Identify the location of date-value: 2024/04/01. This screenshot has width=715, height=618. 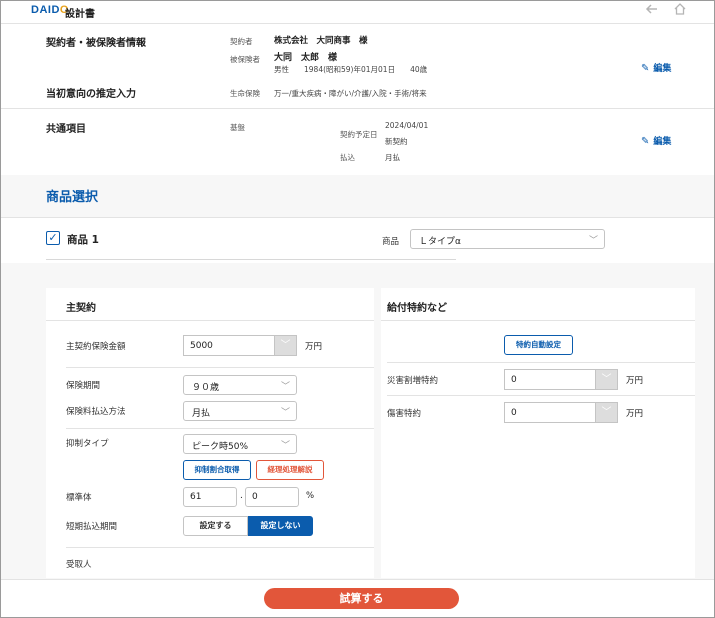
(407, 125).